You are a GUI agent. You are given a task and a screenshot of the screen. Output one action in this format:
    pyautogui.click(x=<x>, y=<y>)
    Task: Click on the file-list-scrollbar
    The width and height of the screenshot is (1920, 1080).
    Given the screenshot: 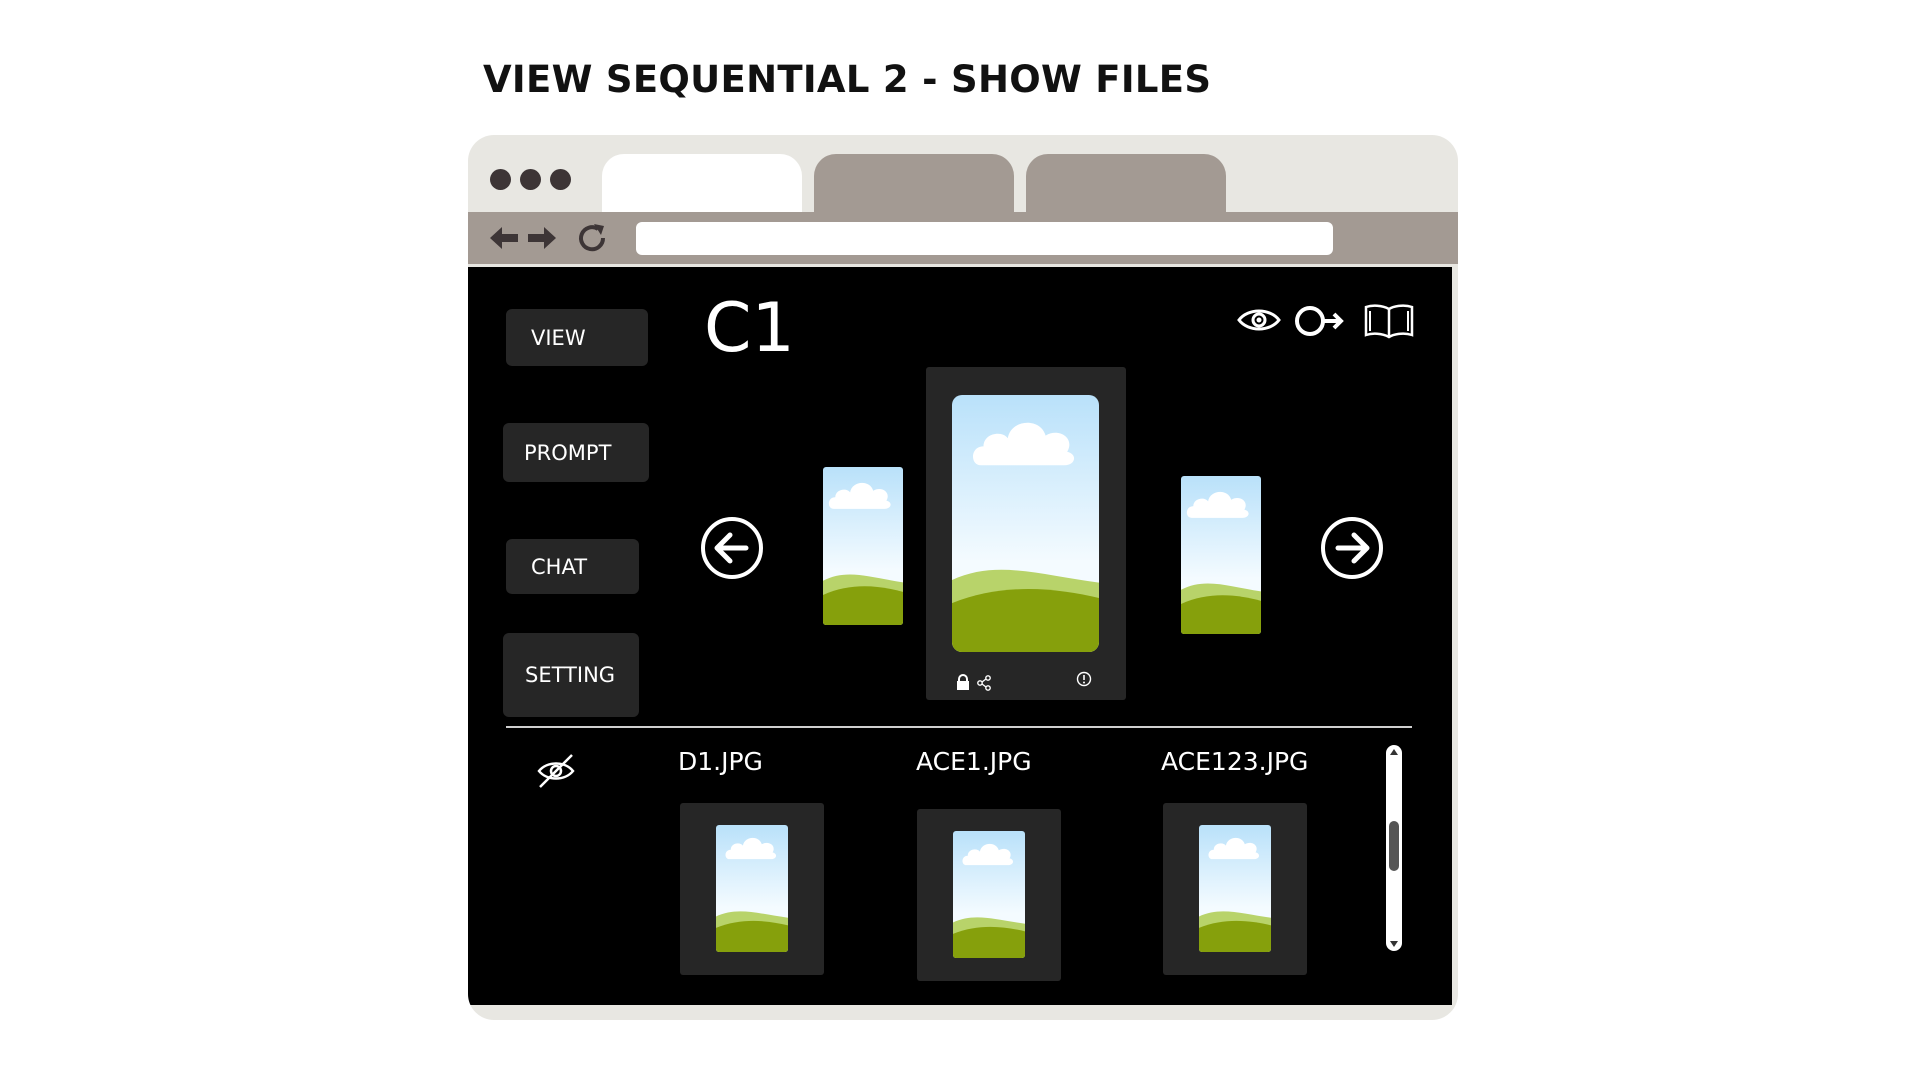 What is the action you would take?
    pyautogui.click(x=1394, y=848)
    